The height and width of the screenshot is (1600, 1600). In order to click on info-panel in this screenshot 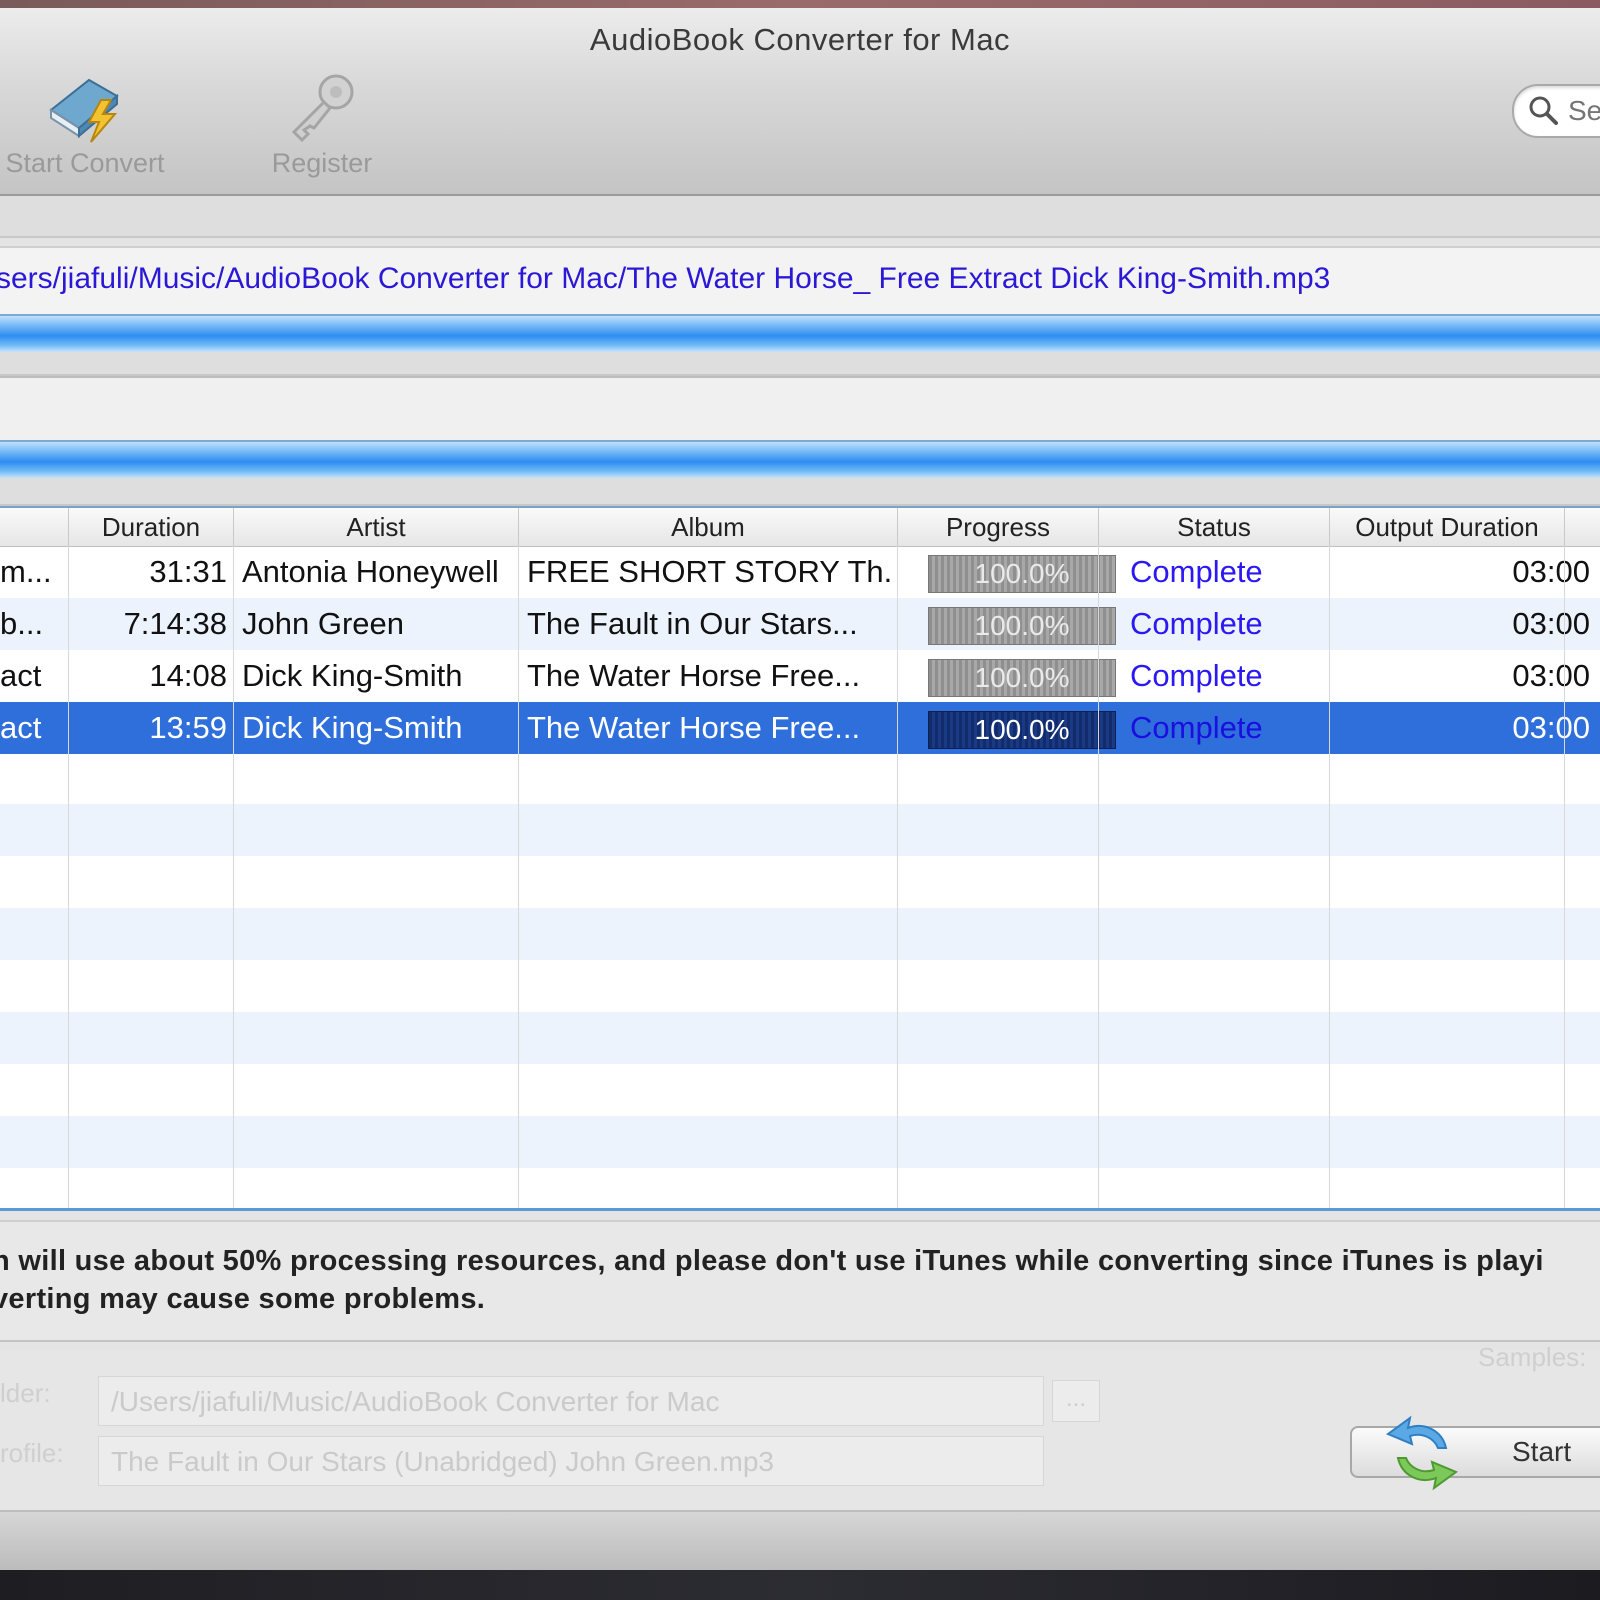, I will do `click(800, 409)`.